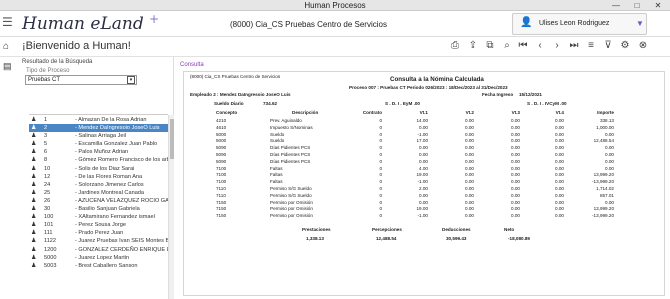 The image size is (670, 299). Describe the element at coordinates (98, 144) in the screenshot. I see `employee-row: ♟ 5 - Escamilla Gonzalez Juan Pablo` at that location.